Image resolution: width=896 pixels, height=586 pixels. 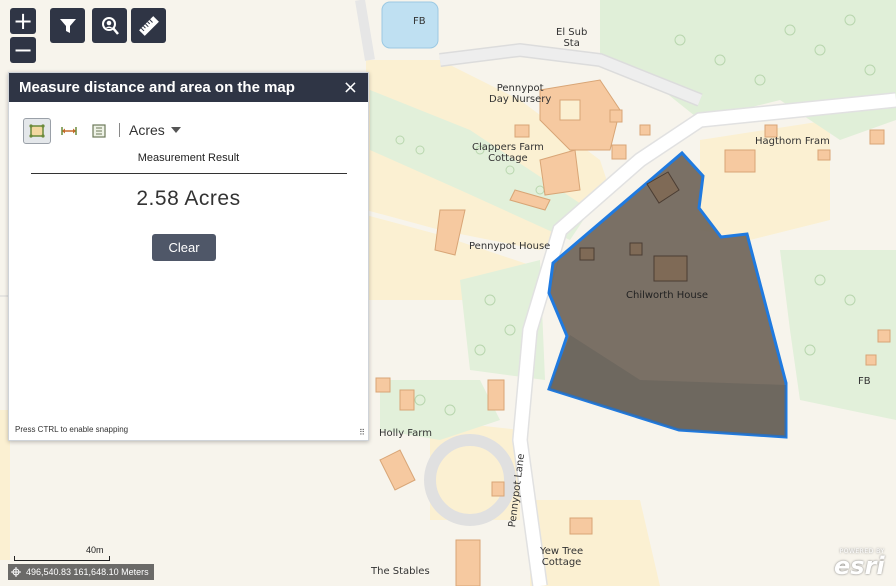 I want to click on map-label-yew-tree-cottage: Yew Tree Cottage, so click(x=562, y=557).